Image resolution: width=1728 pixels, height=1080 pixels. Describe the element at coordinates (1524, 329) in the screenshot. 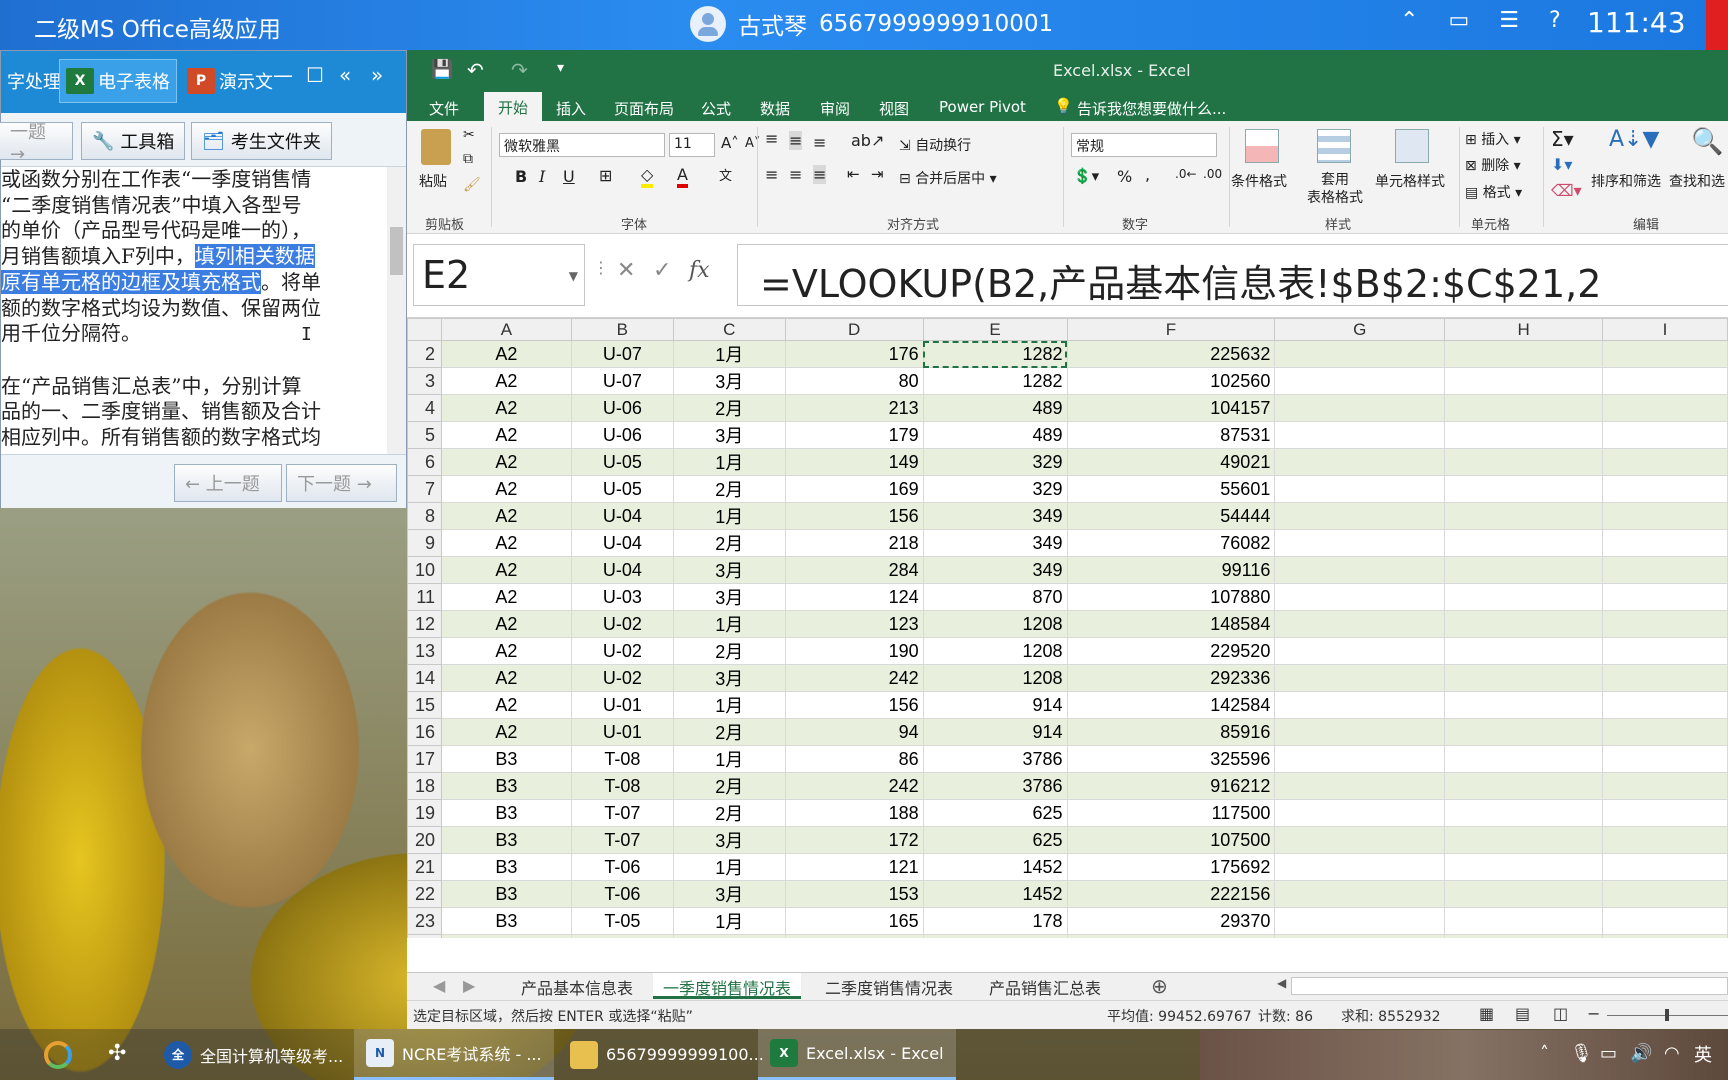

I see `column-header: H` at that location.